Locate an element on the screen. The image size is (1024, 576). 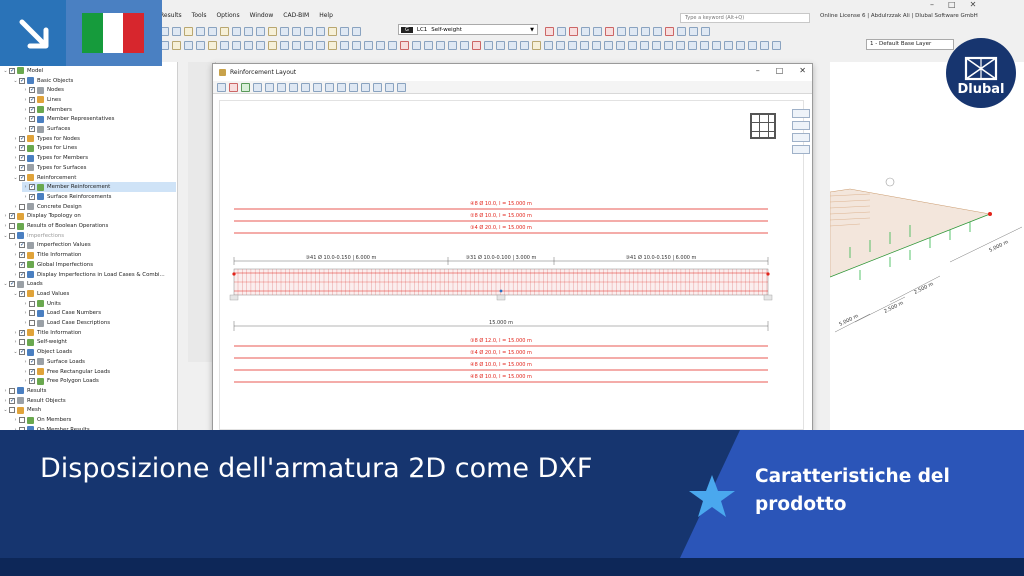
tree-item: › Surface Reinforcements is located at coordinates (99, 197).